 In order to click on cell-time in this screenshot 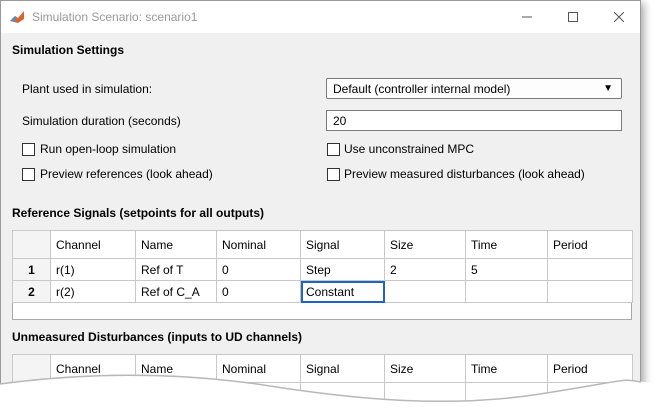, I will do `click(506, 291)`.